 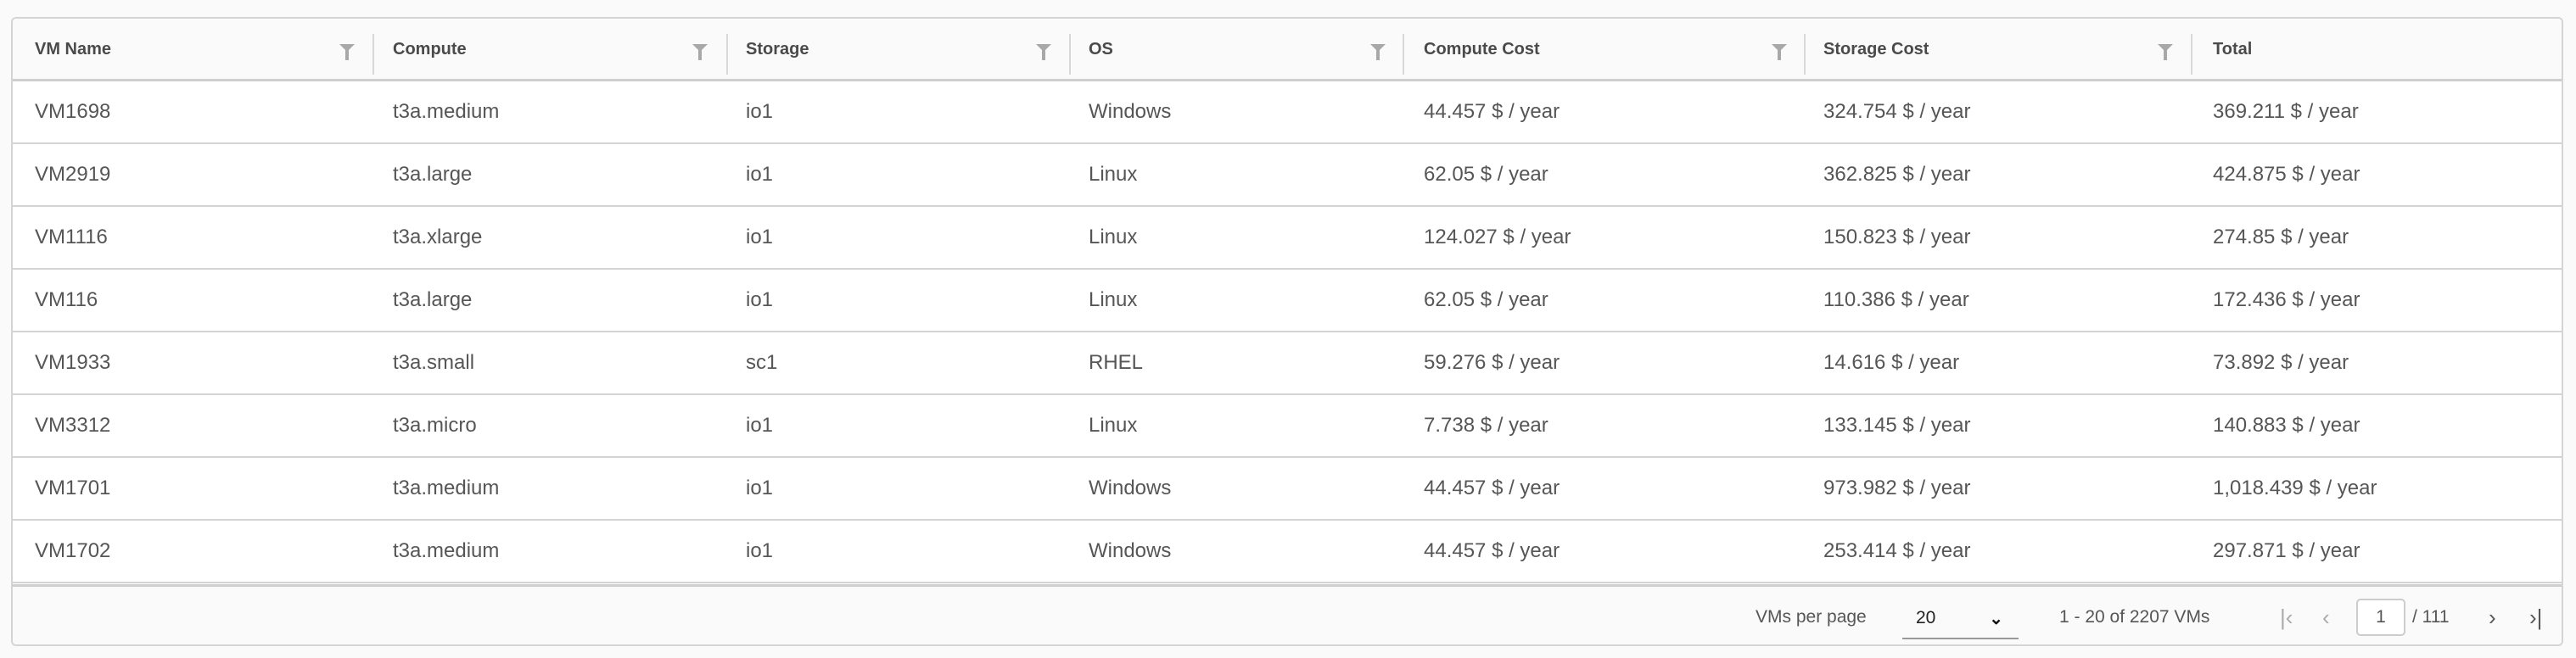 I want to click on cell-storage-cost: 324.754 $ / year, so click(x=1897, y=111).